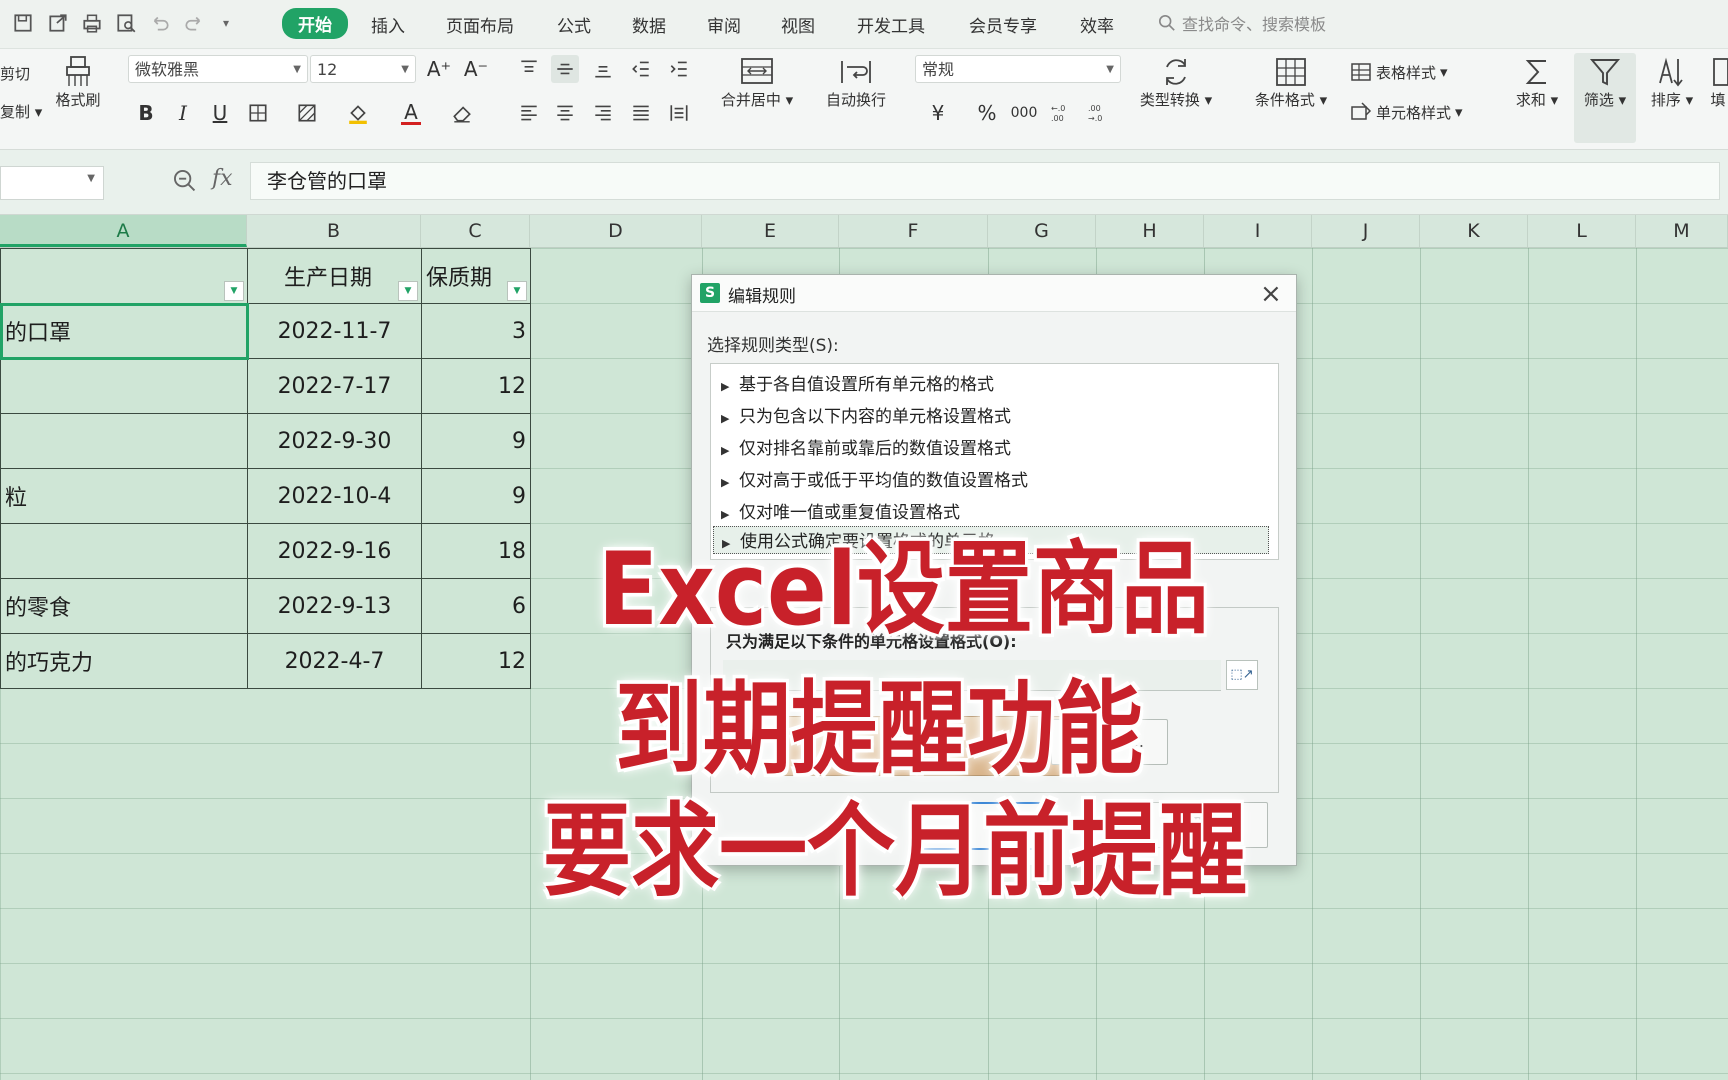  I want to click on cell-shelf-life: 6, so click(476, 606).